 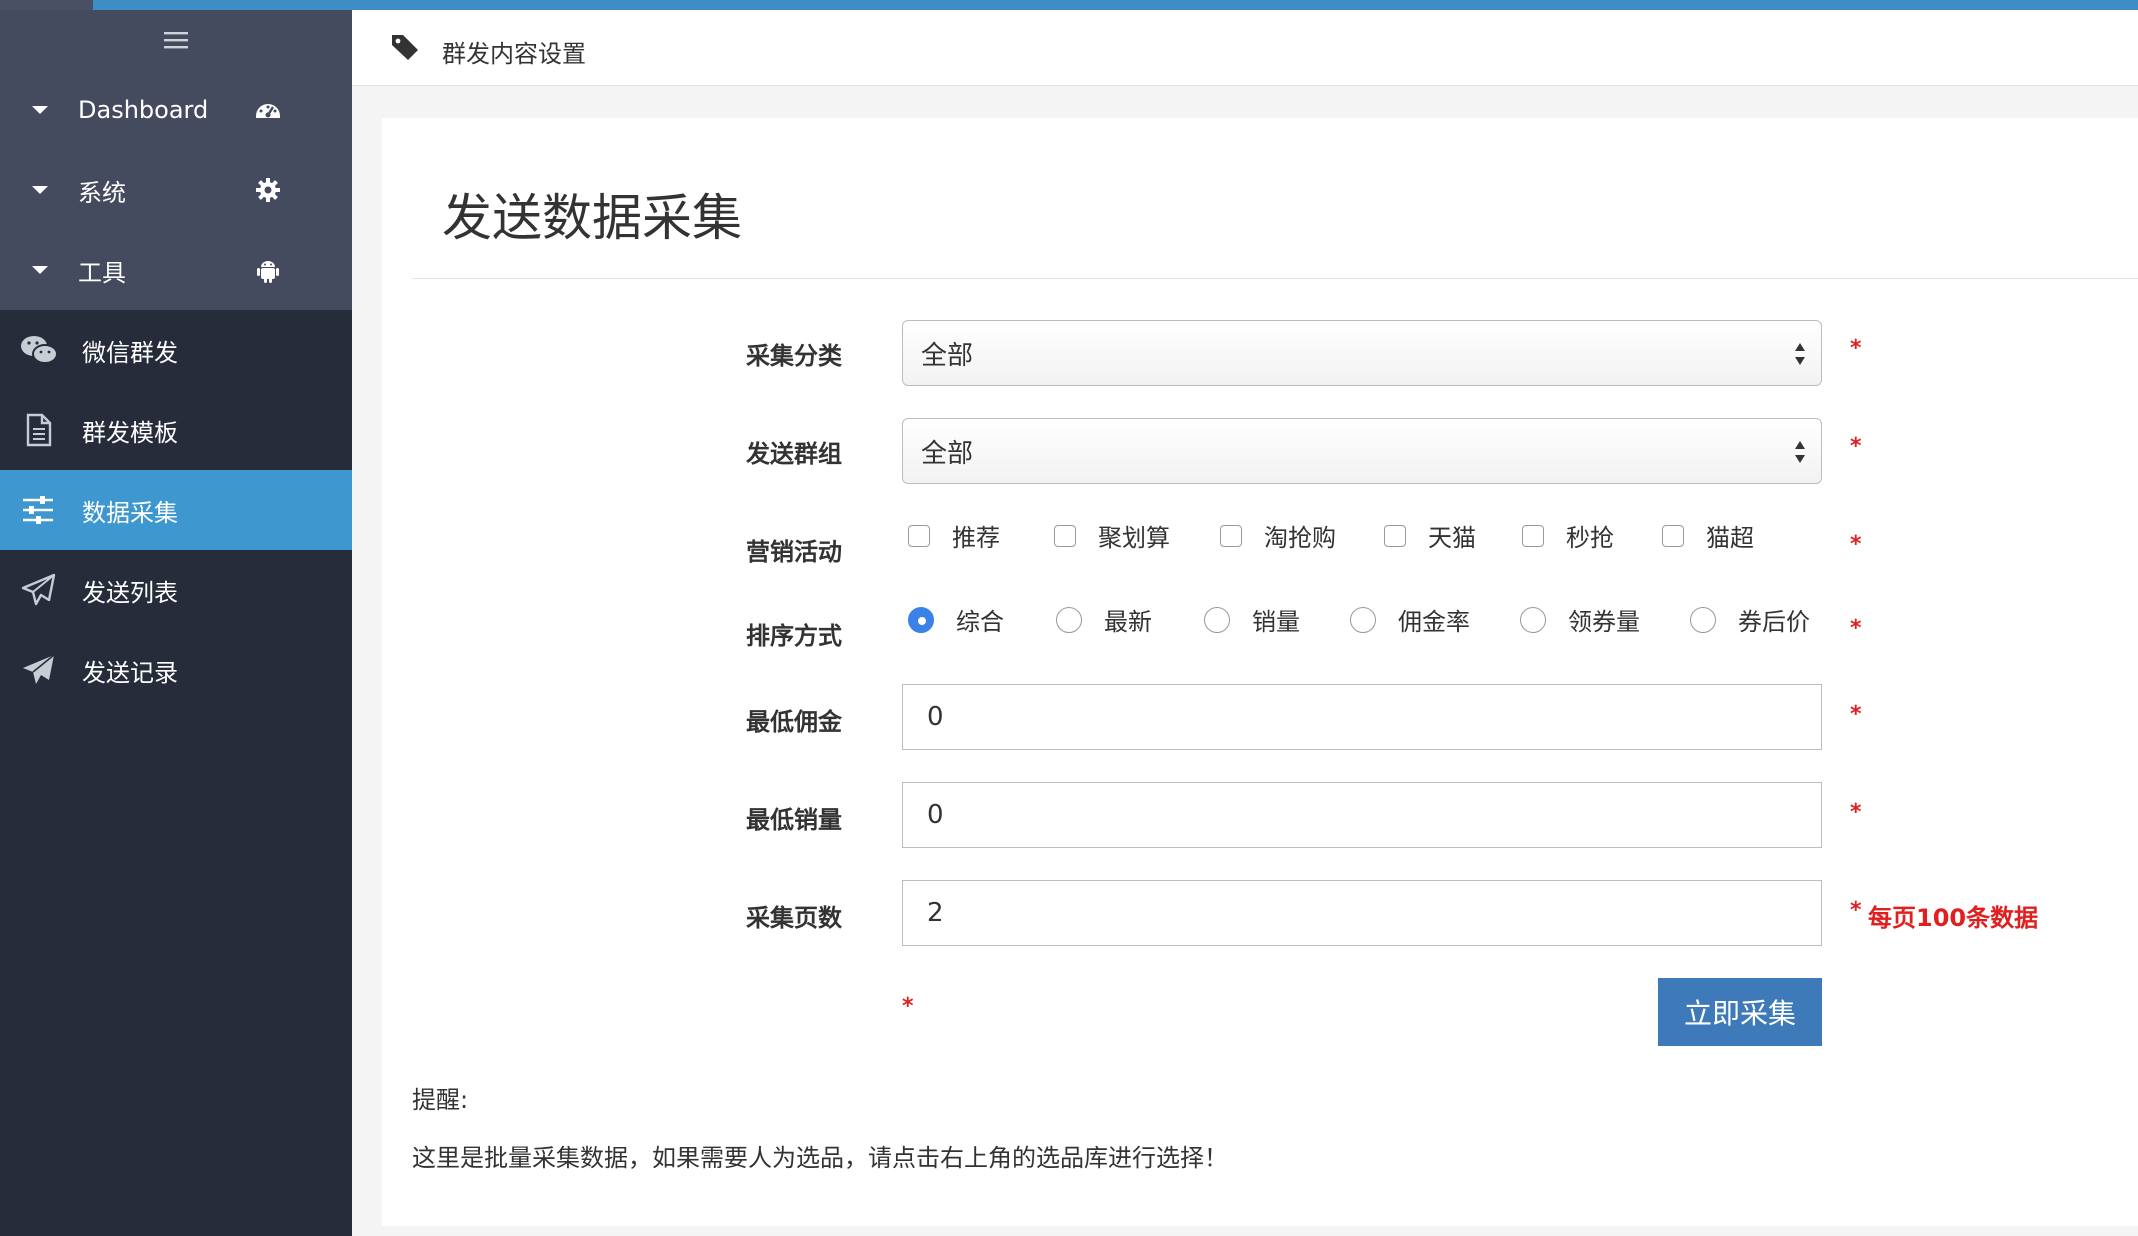 I want to click on radio-label: 领券量, so click(x=1604, y=622).